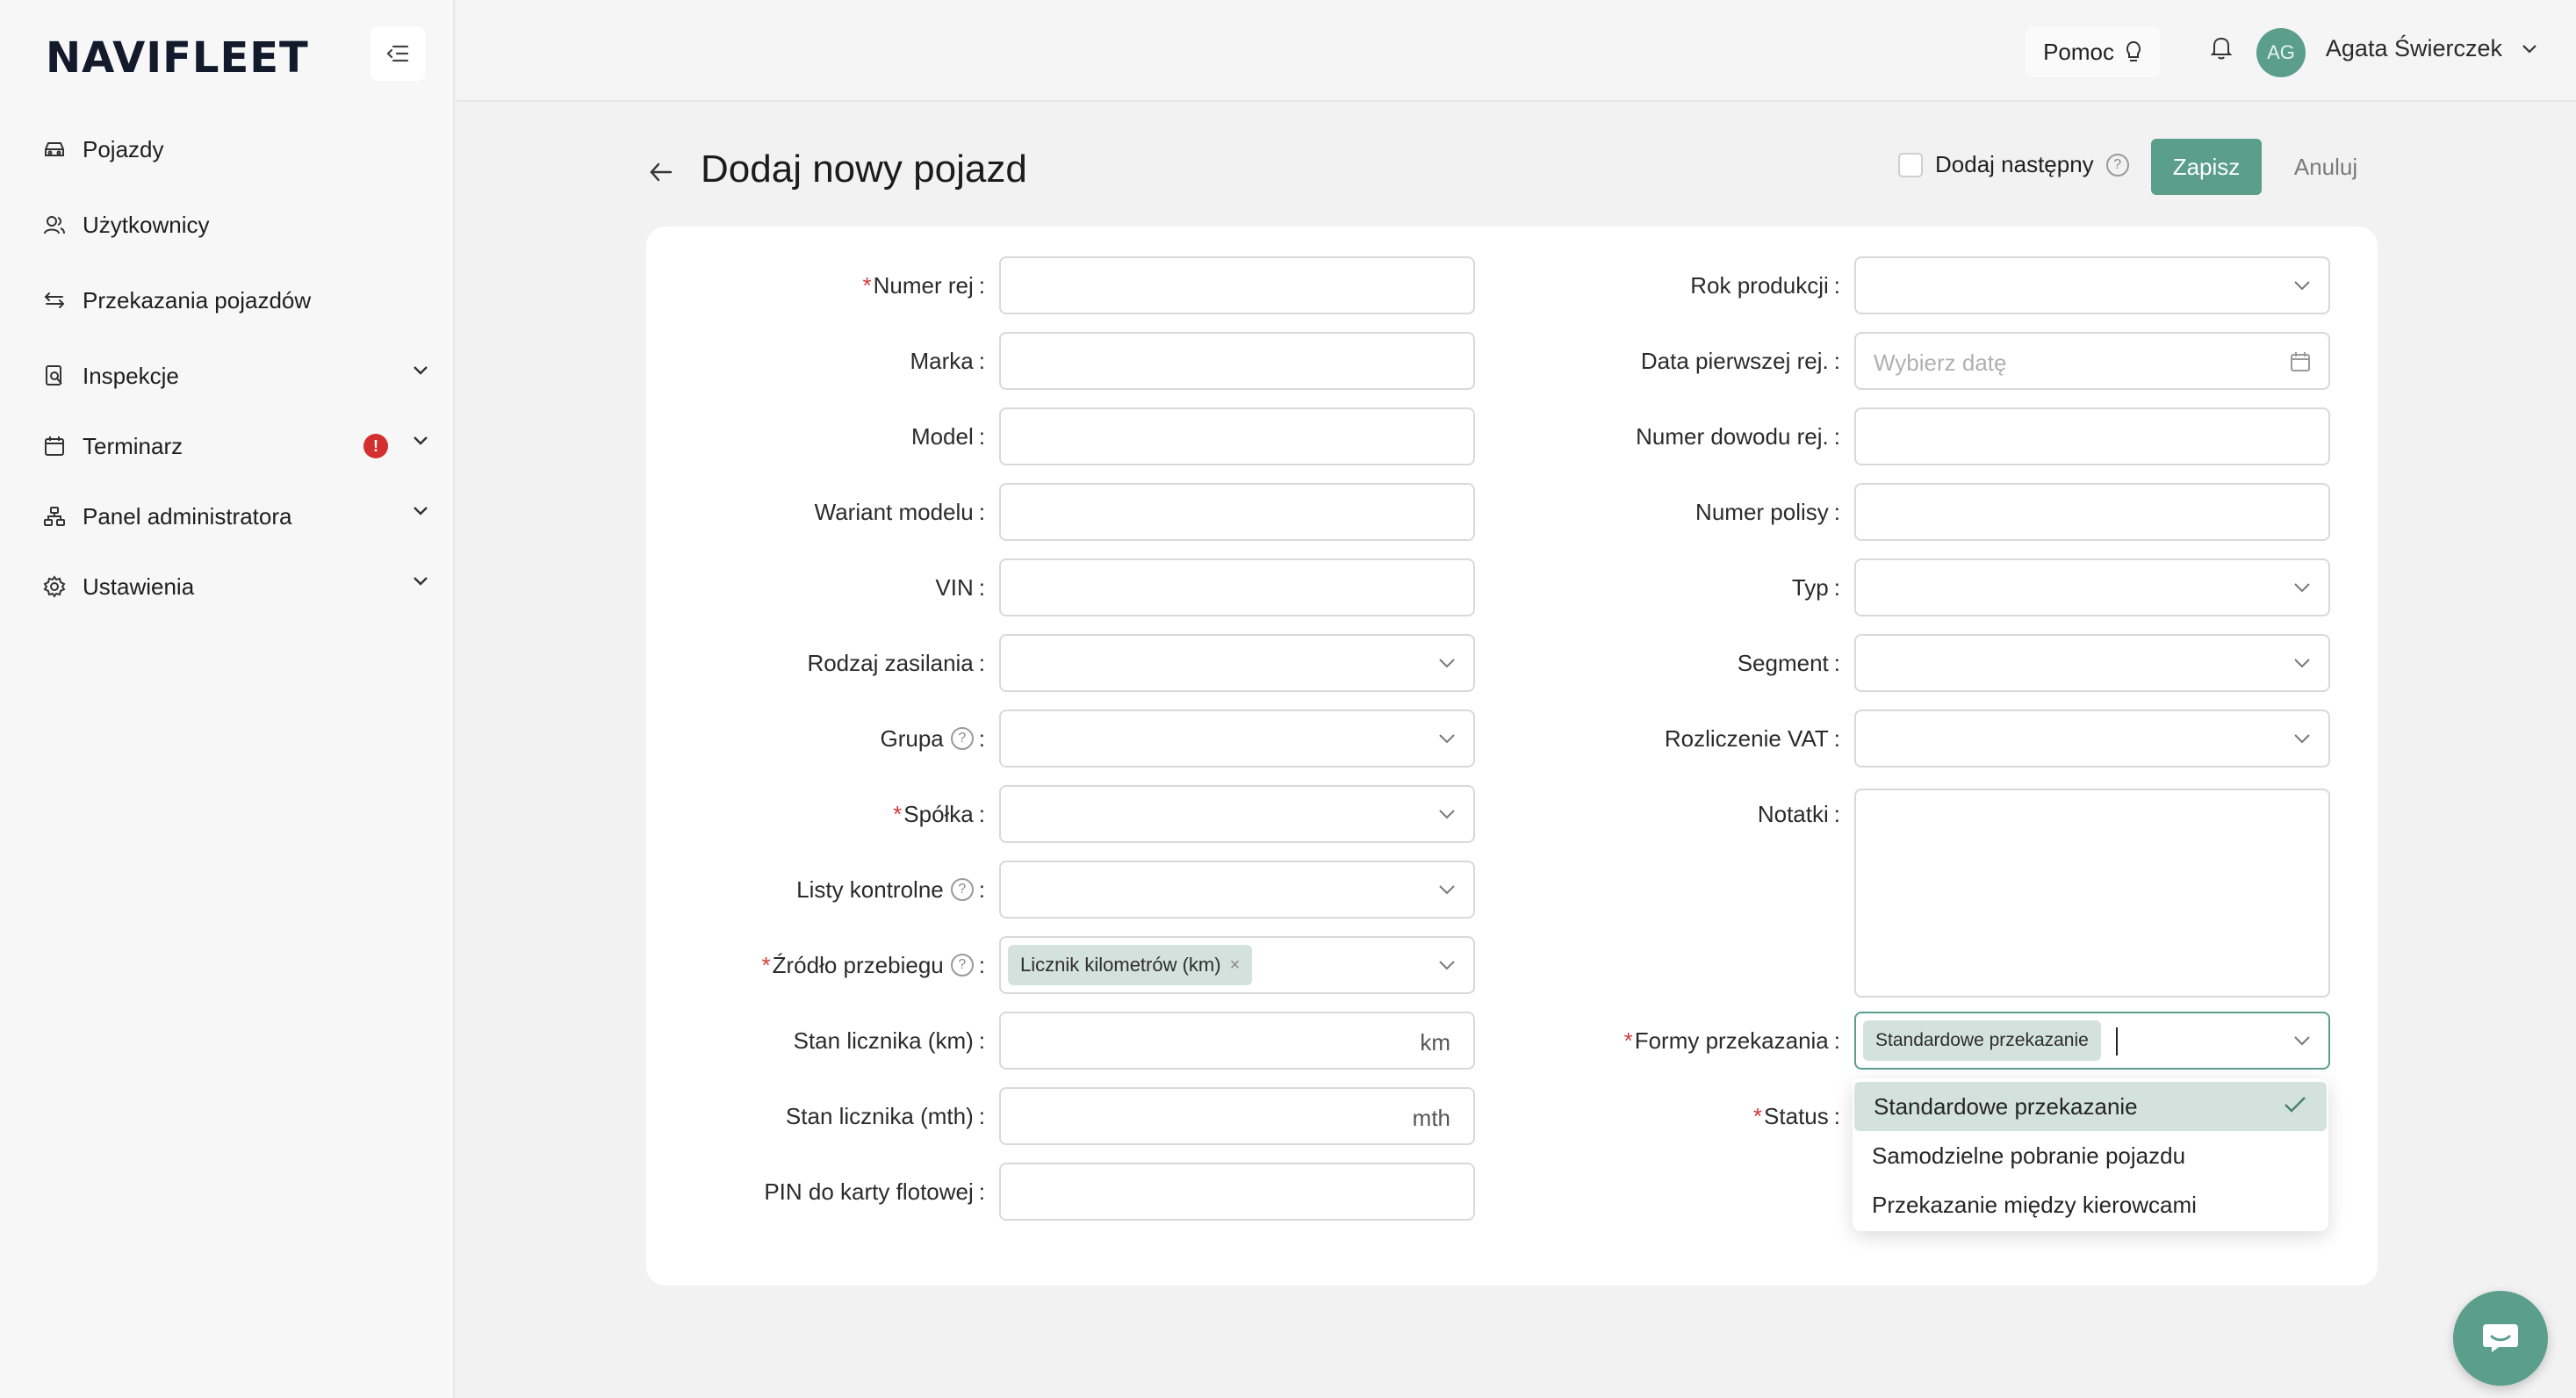 This screenshot has width=2576, height=1398. I want to click on label-text: Numer dowodu rej., so click(1732, 436).